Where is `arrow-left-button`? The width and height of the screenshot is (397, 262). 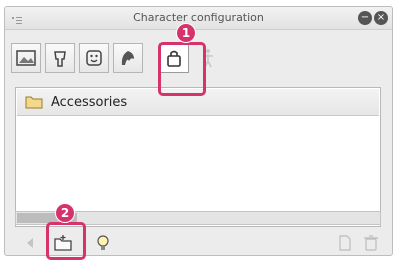
arrow-left-button is located at coordinates (31, 243).